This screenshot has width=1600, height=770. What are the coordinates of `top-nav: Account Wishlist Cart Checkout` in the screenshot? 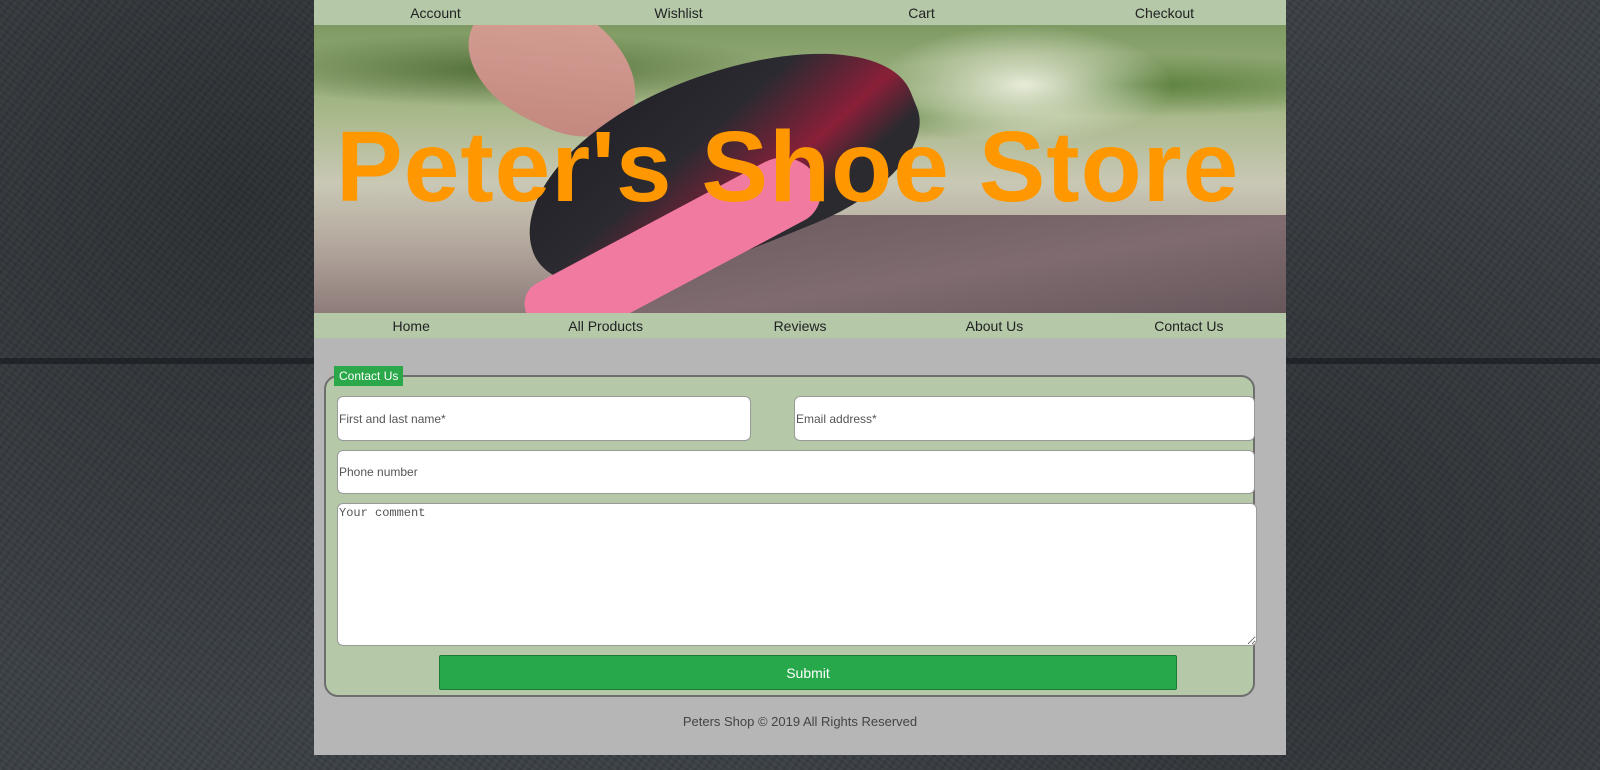 It's located at (800, 12).